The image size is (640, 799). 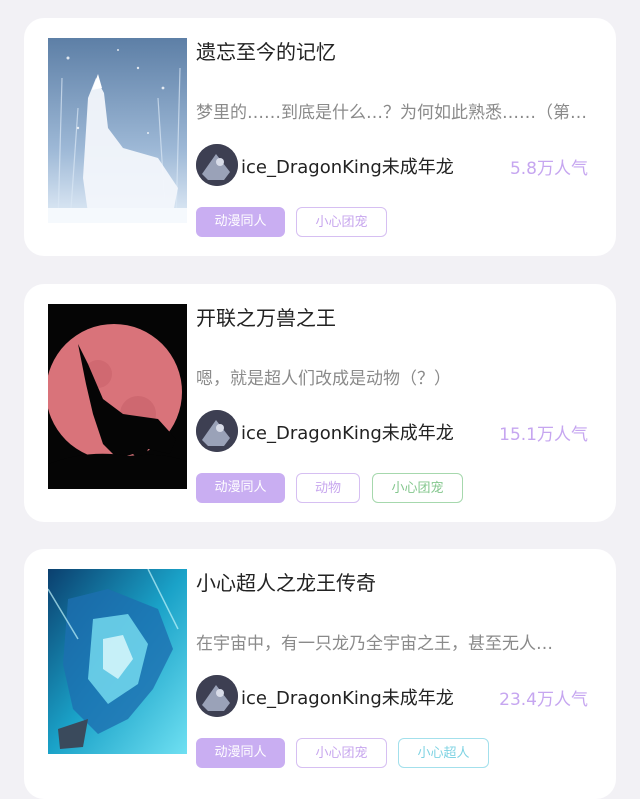 I want to click on book-cover-white-wolf, so click(x=117, y=130).